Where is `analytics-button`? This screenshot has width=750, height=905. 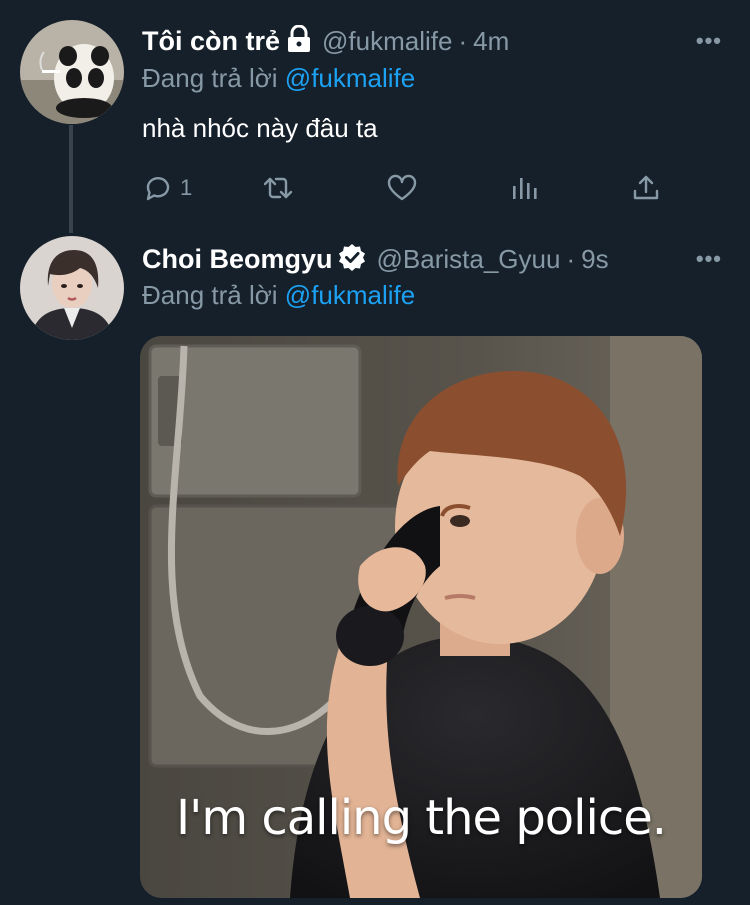
analytics-button is located at coordinates (524, 188).